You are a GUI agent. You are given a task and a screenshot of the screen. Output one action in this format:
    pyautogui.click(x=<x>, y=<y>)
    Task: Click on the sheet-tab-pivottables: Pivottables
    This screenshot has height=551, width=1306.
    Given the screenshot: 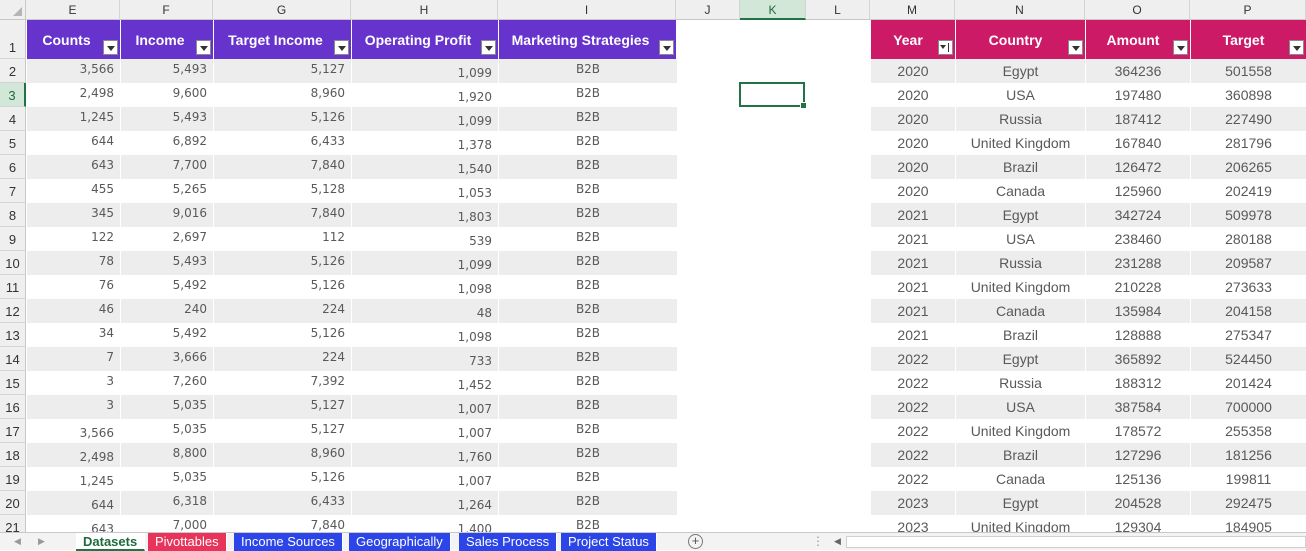 What is the action you would take?
    pyautogui.click(x=187, y=542)
    